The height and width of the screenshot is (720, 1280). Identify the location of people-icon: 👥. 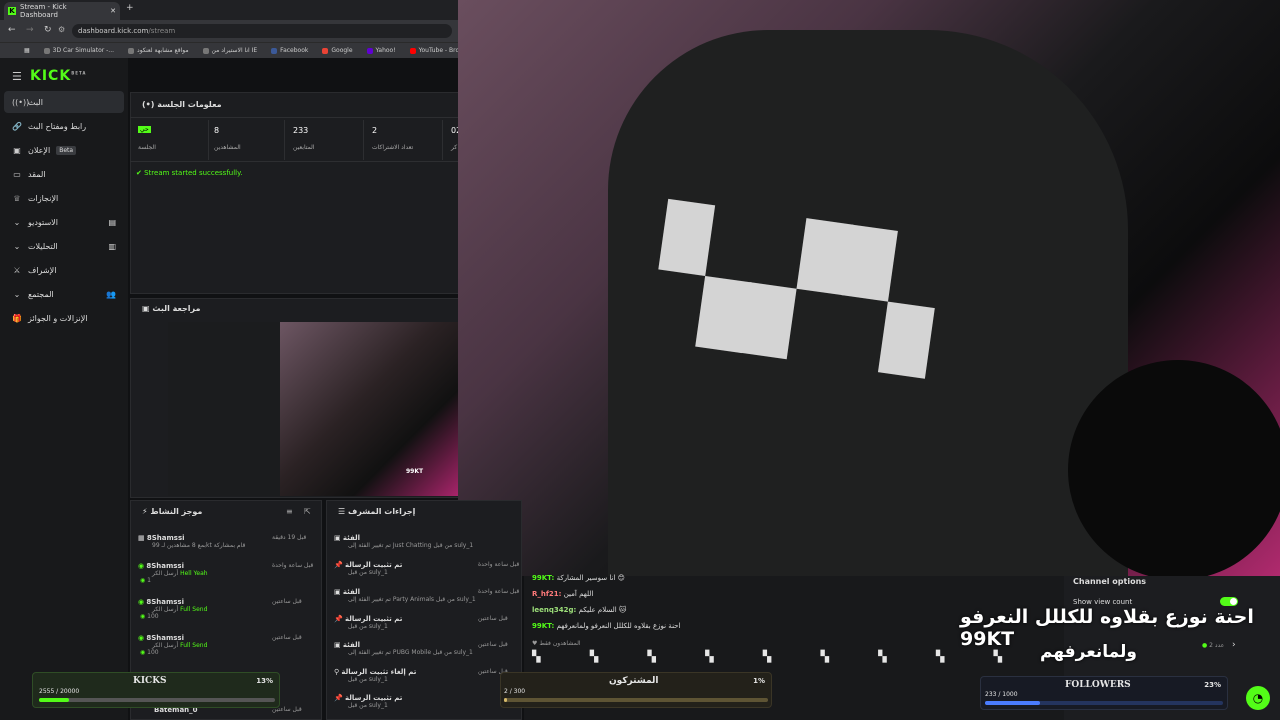
(111, 294).